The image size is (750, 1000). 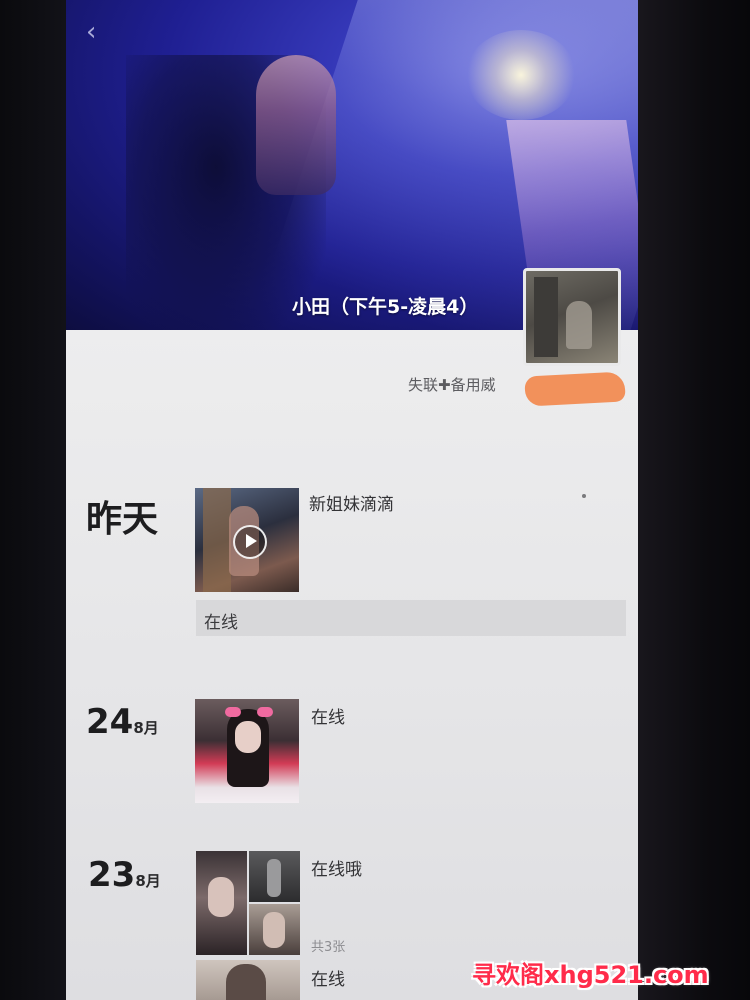 What do you see at coordinates (33, 500) in the screenshot?
I see `screen-bezel-left` at bounding box center [33, 500].